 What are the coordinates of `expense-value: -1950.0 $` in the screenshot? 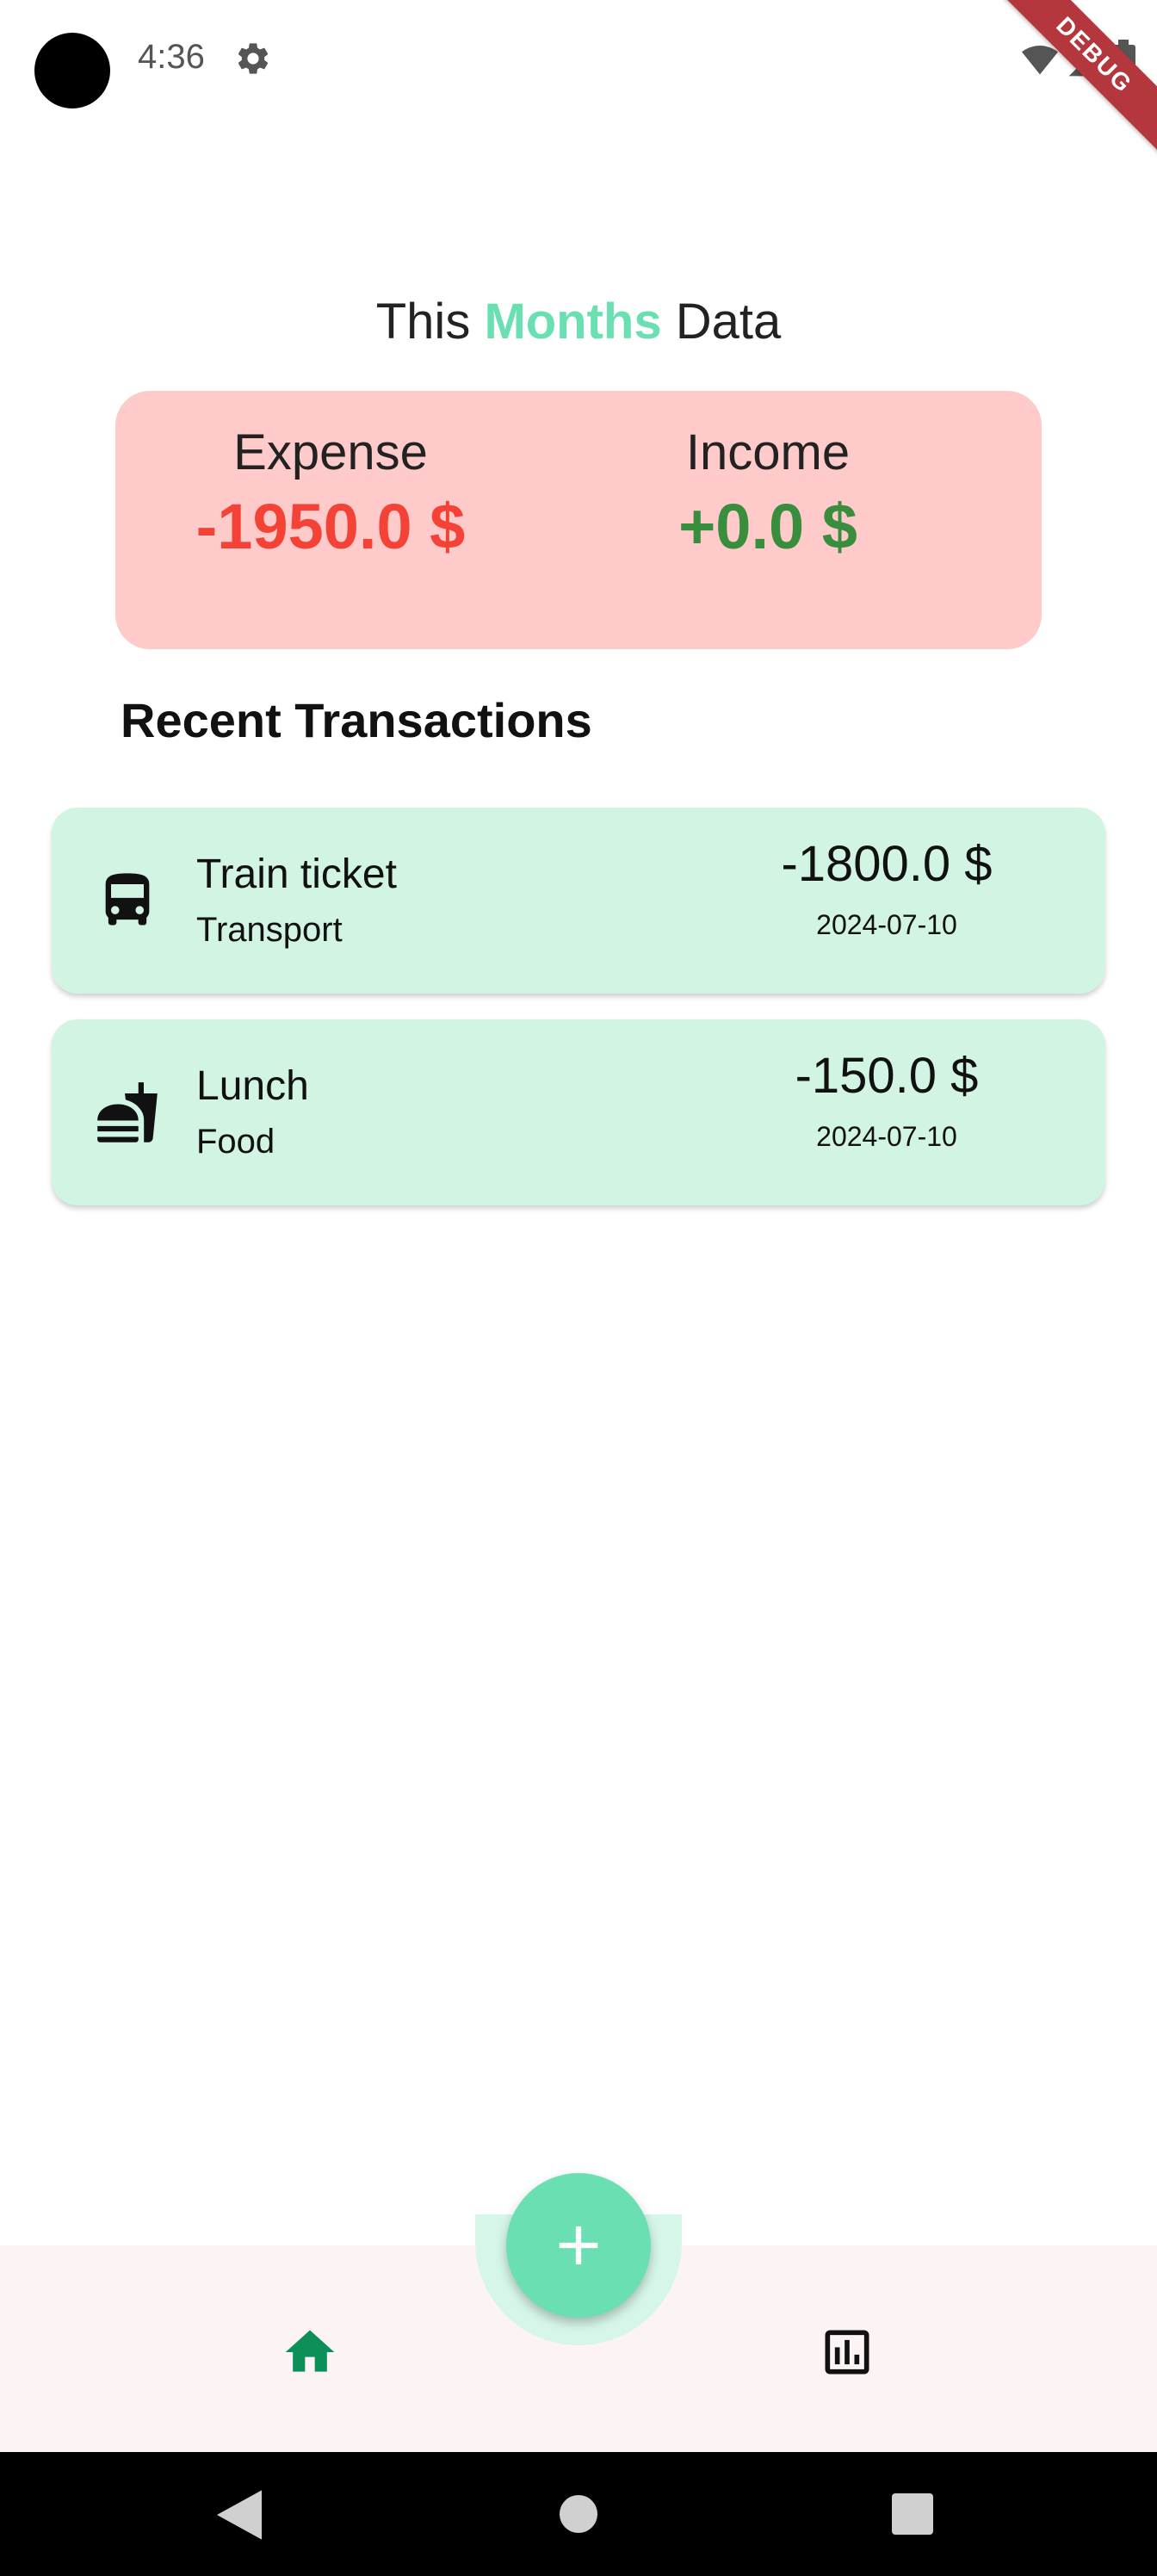 It's located at (330, 526).